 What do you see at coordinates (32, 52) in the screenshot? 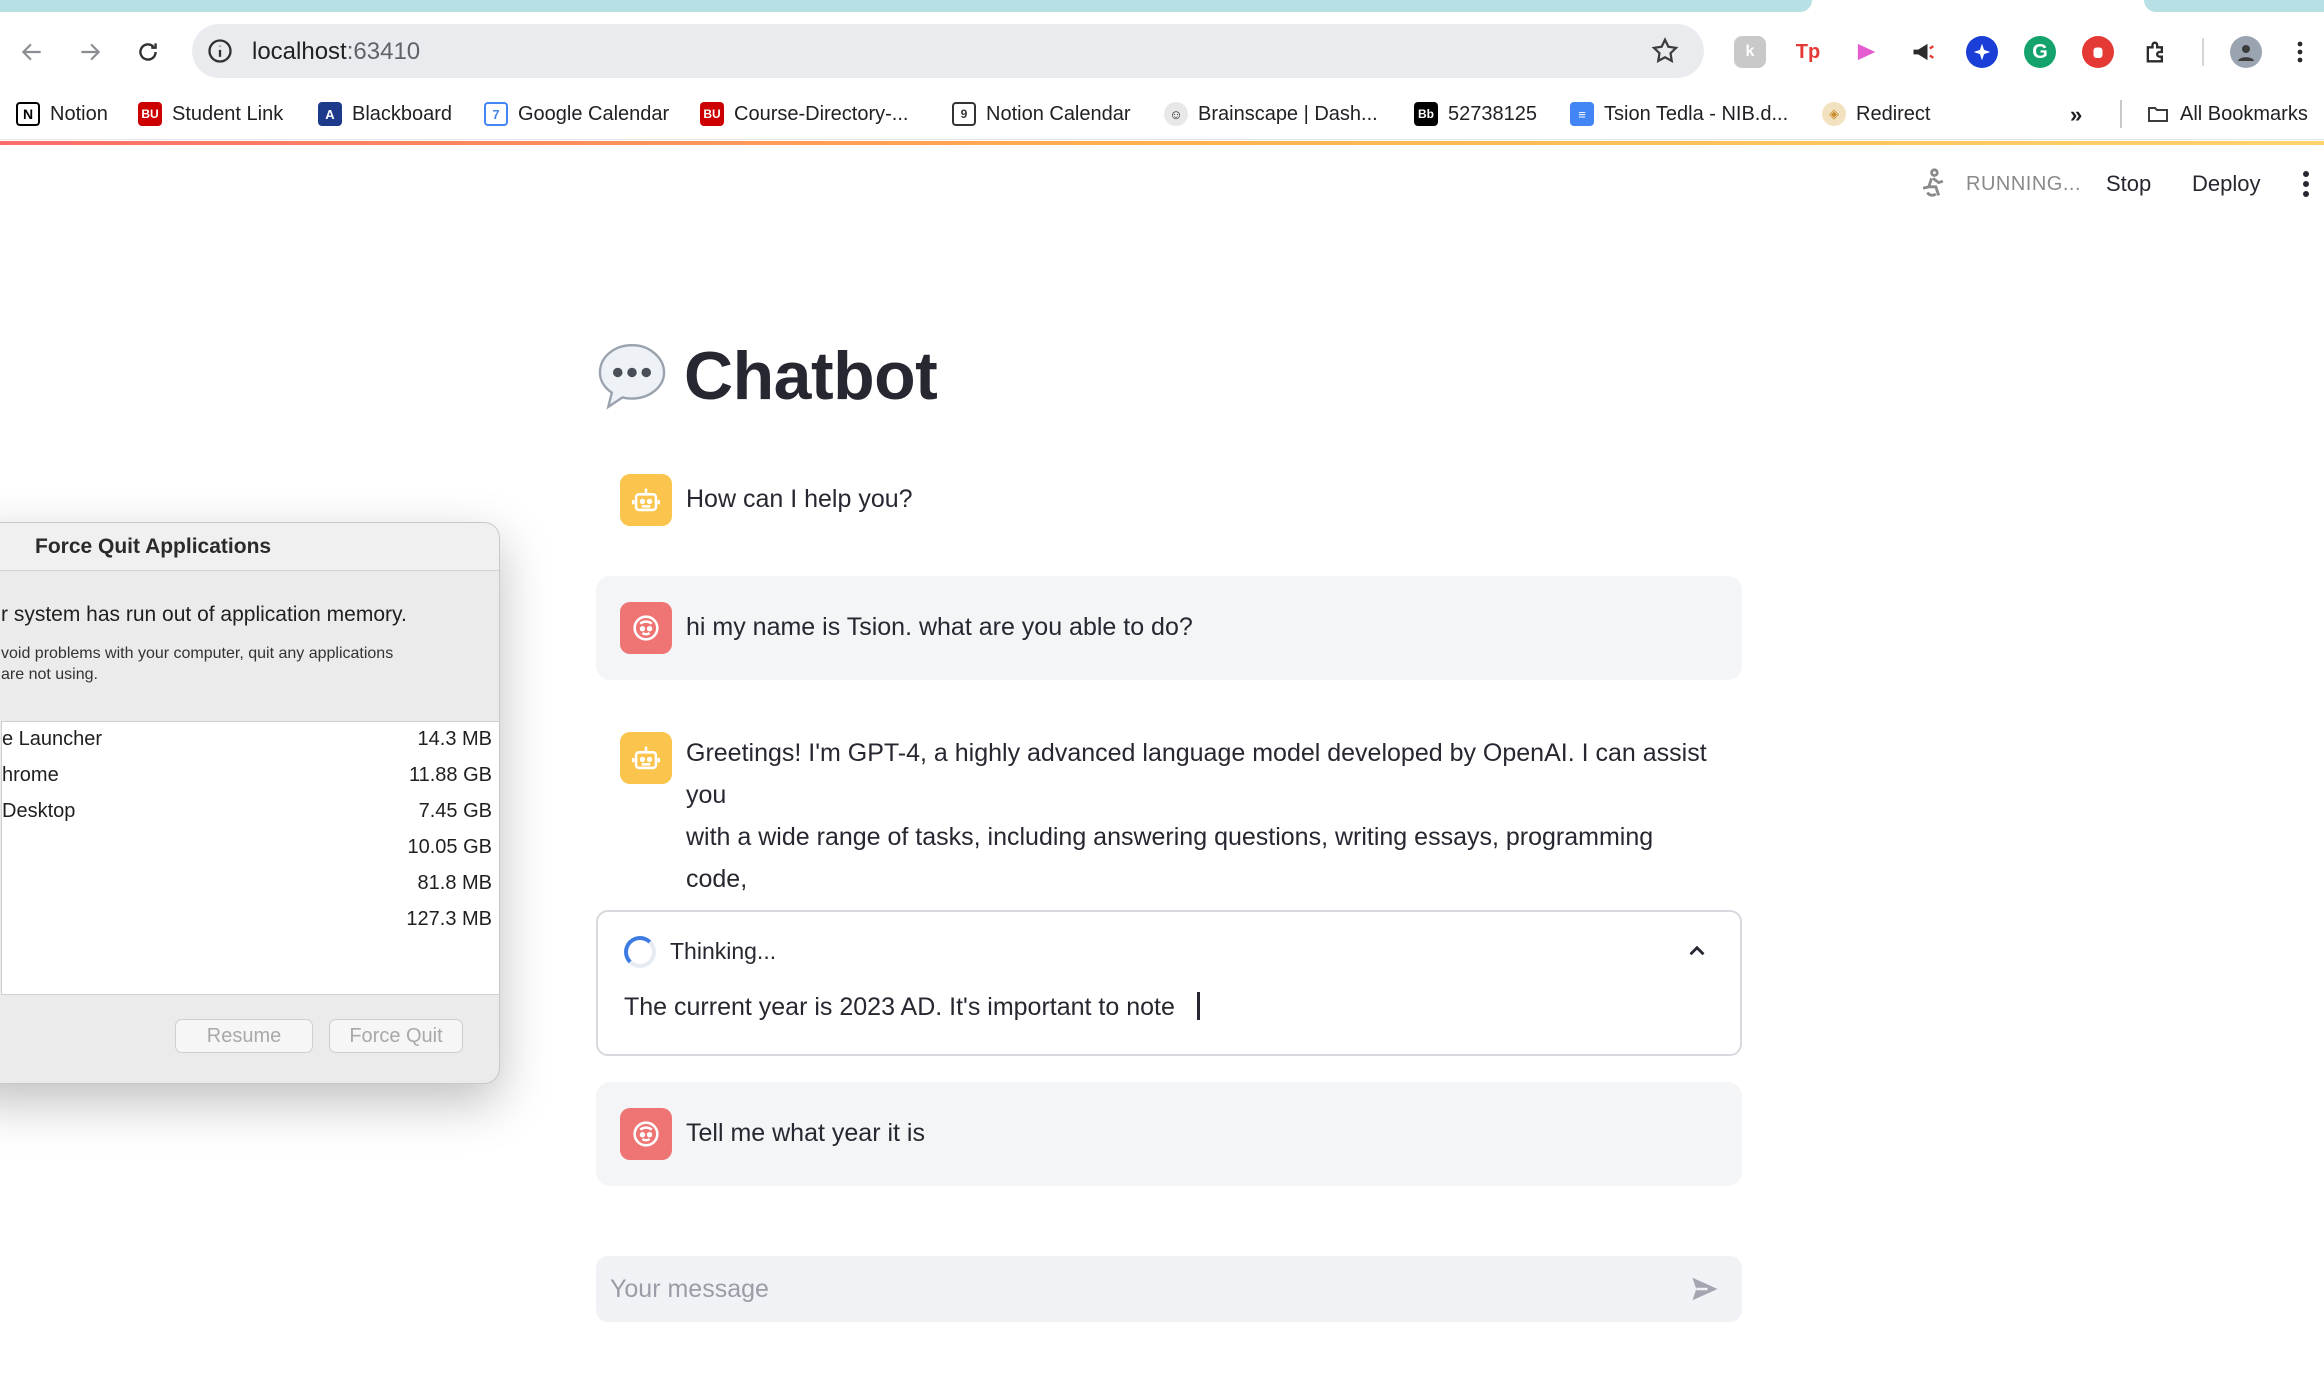
I see `back-button` at bounding box center [32, 52].